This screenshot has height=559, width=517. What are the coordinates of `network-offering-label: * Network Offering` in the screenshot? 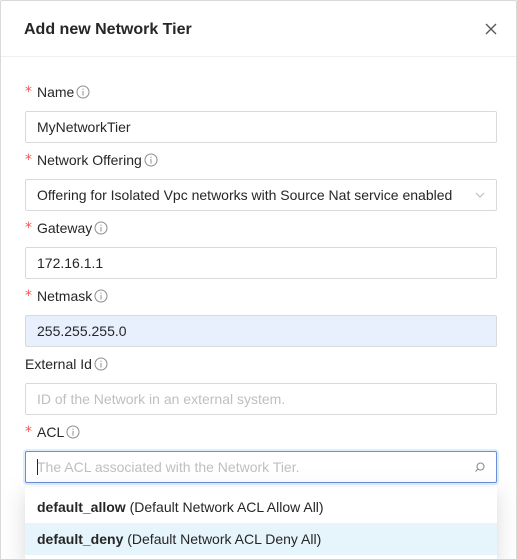 It's located at (91, 160).